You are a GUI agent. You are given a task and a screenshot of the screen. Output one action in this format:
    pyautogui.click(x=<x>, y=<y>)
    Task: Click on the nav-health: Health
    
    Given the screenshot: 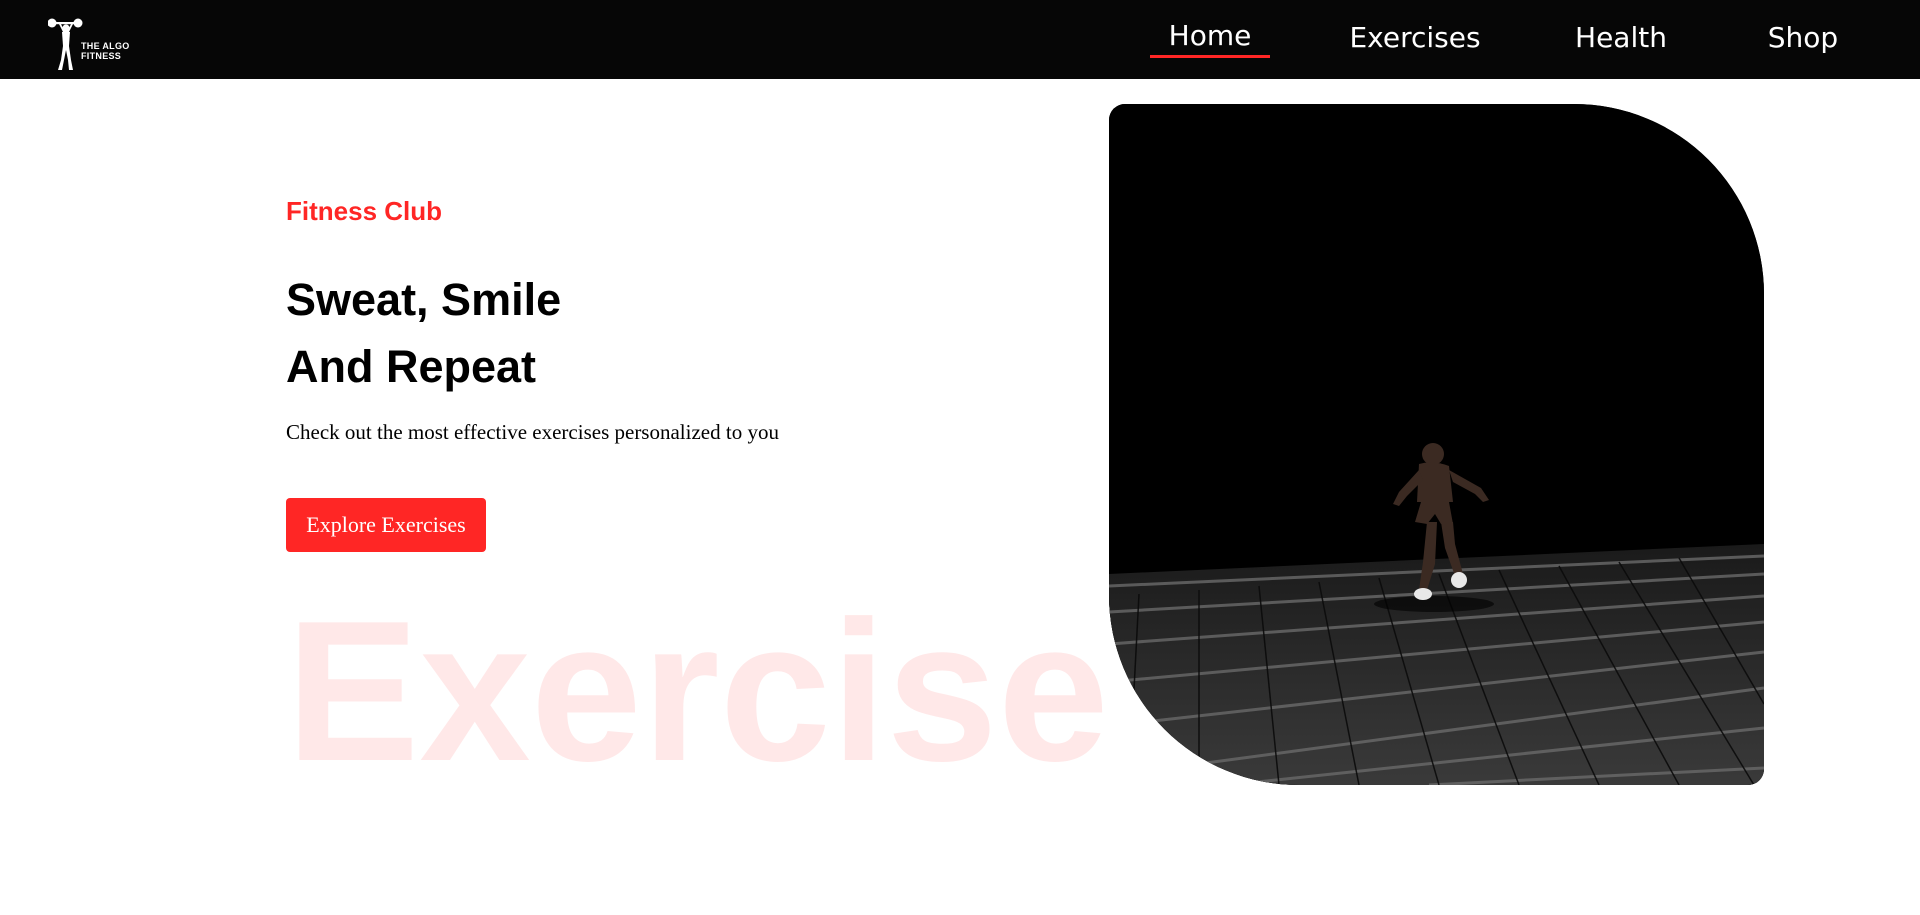 What is the action you would take?
    pyautogui.click(x=1621, y=39)
    